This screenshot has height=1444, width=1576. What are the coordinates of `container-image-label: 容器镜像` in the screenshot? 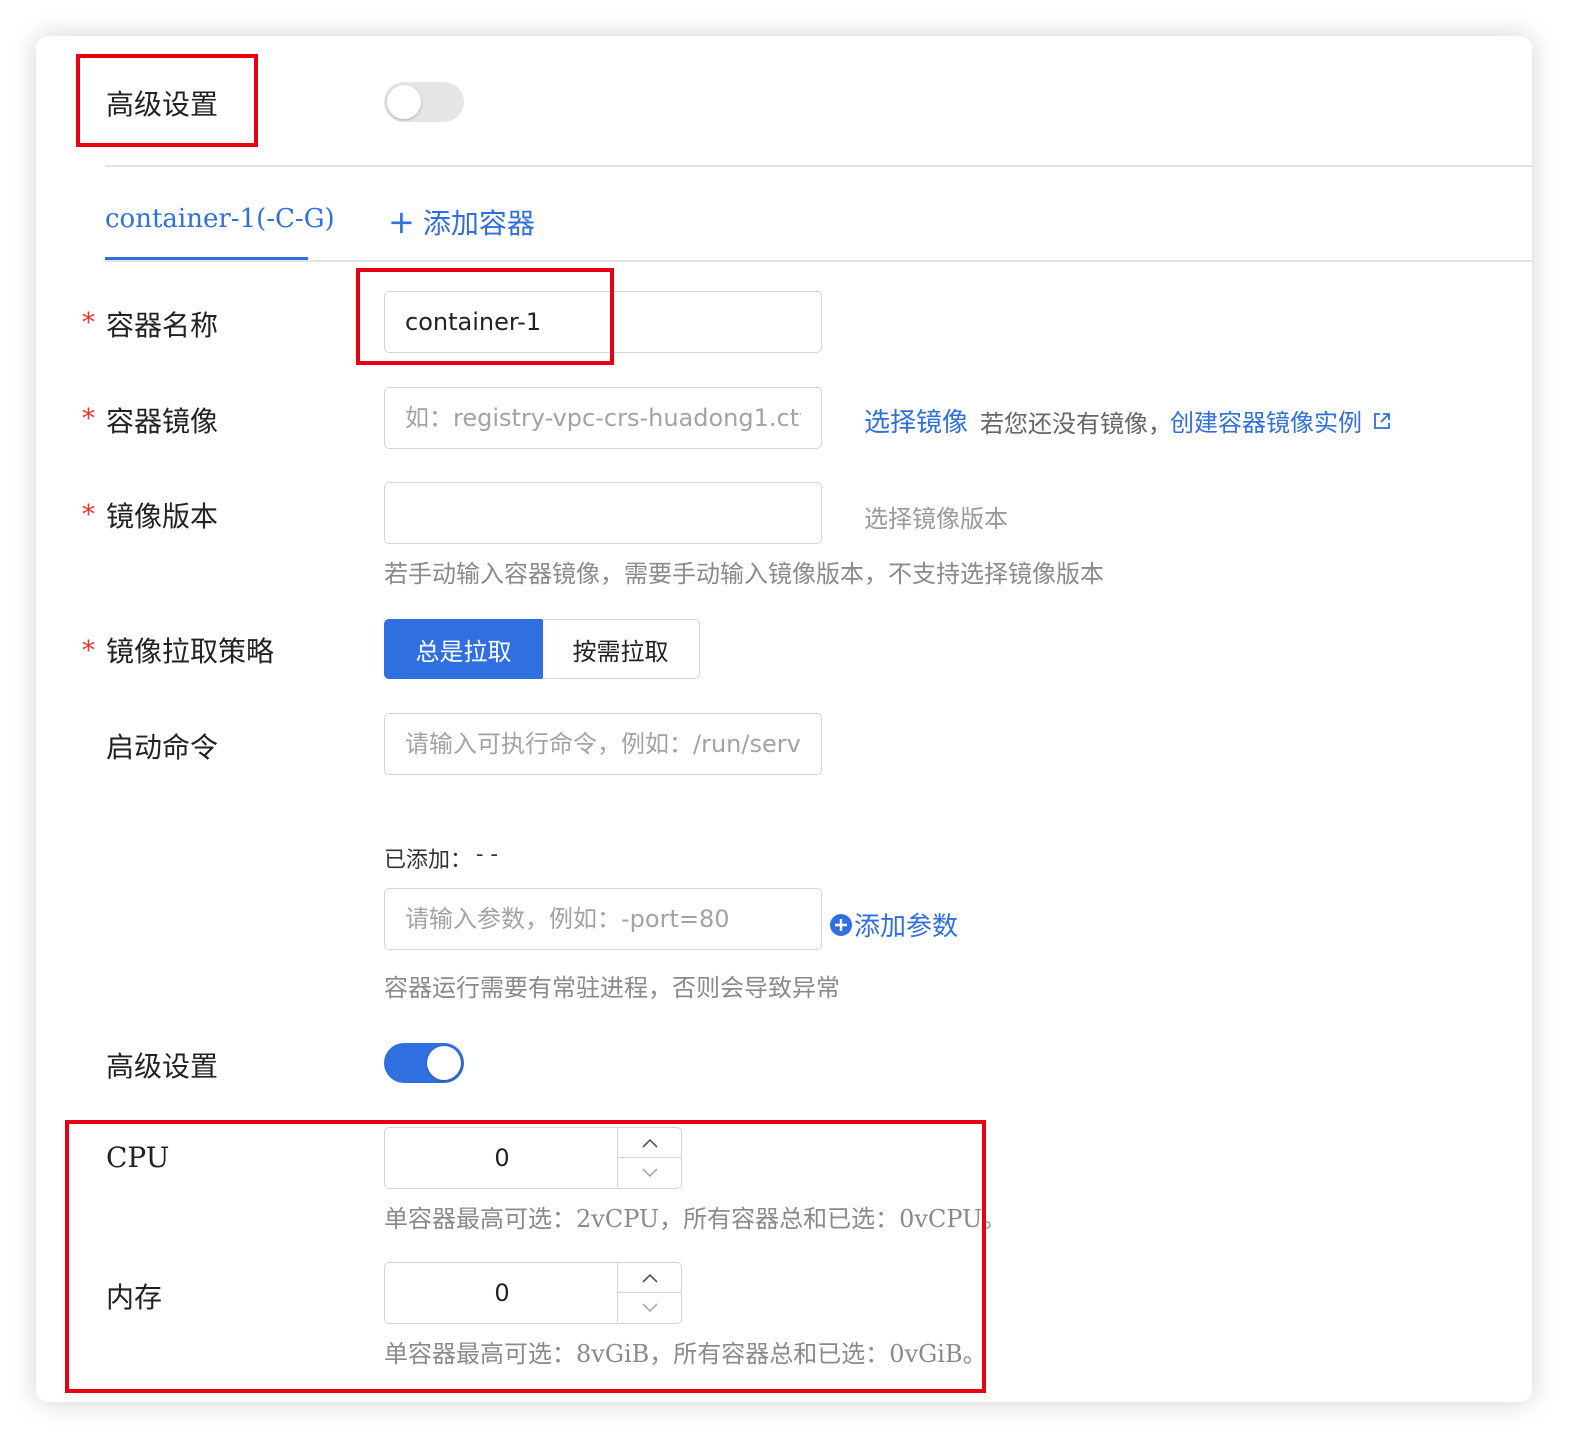 It's located at (162, 421).